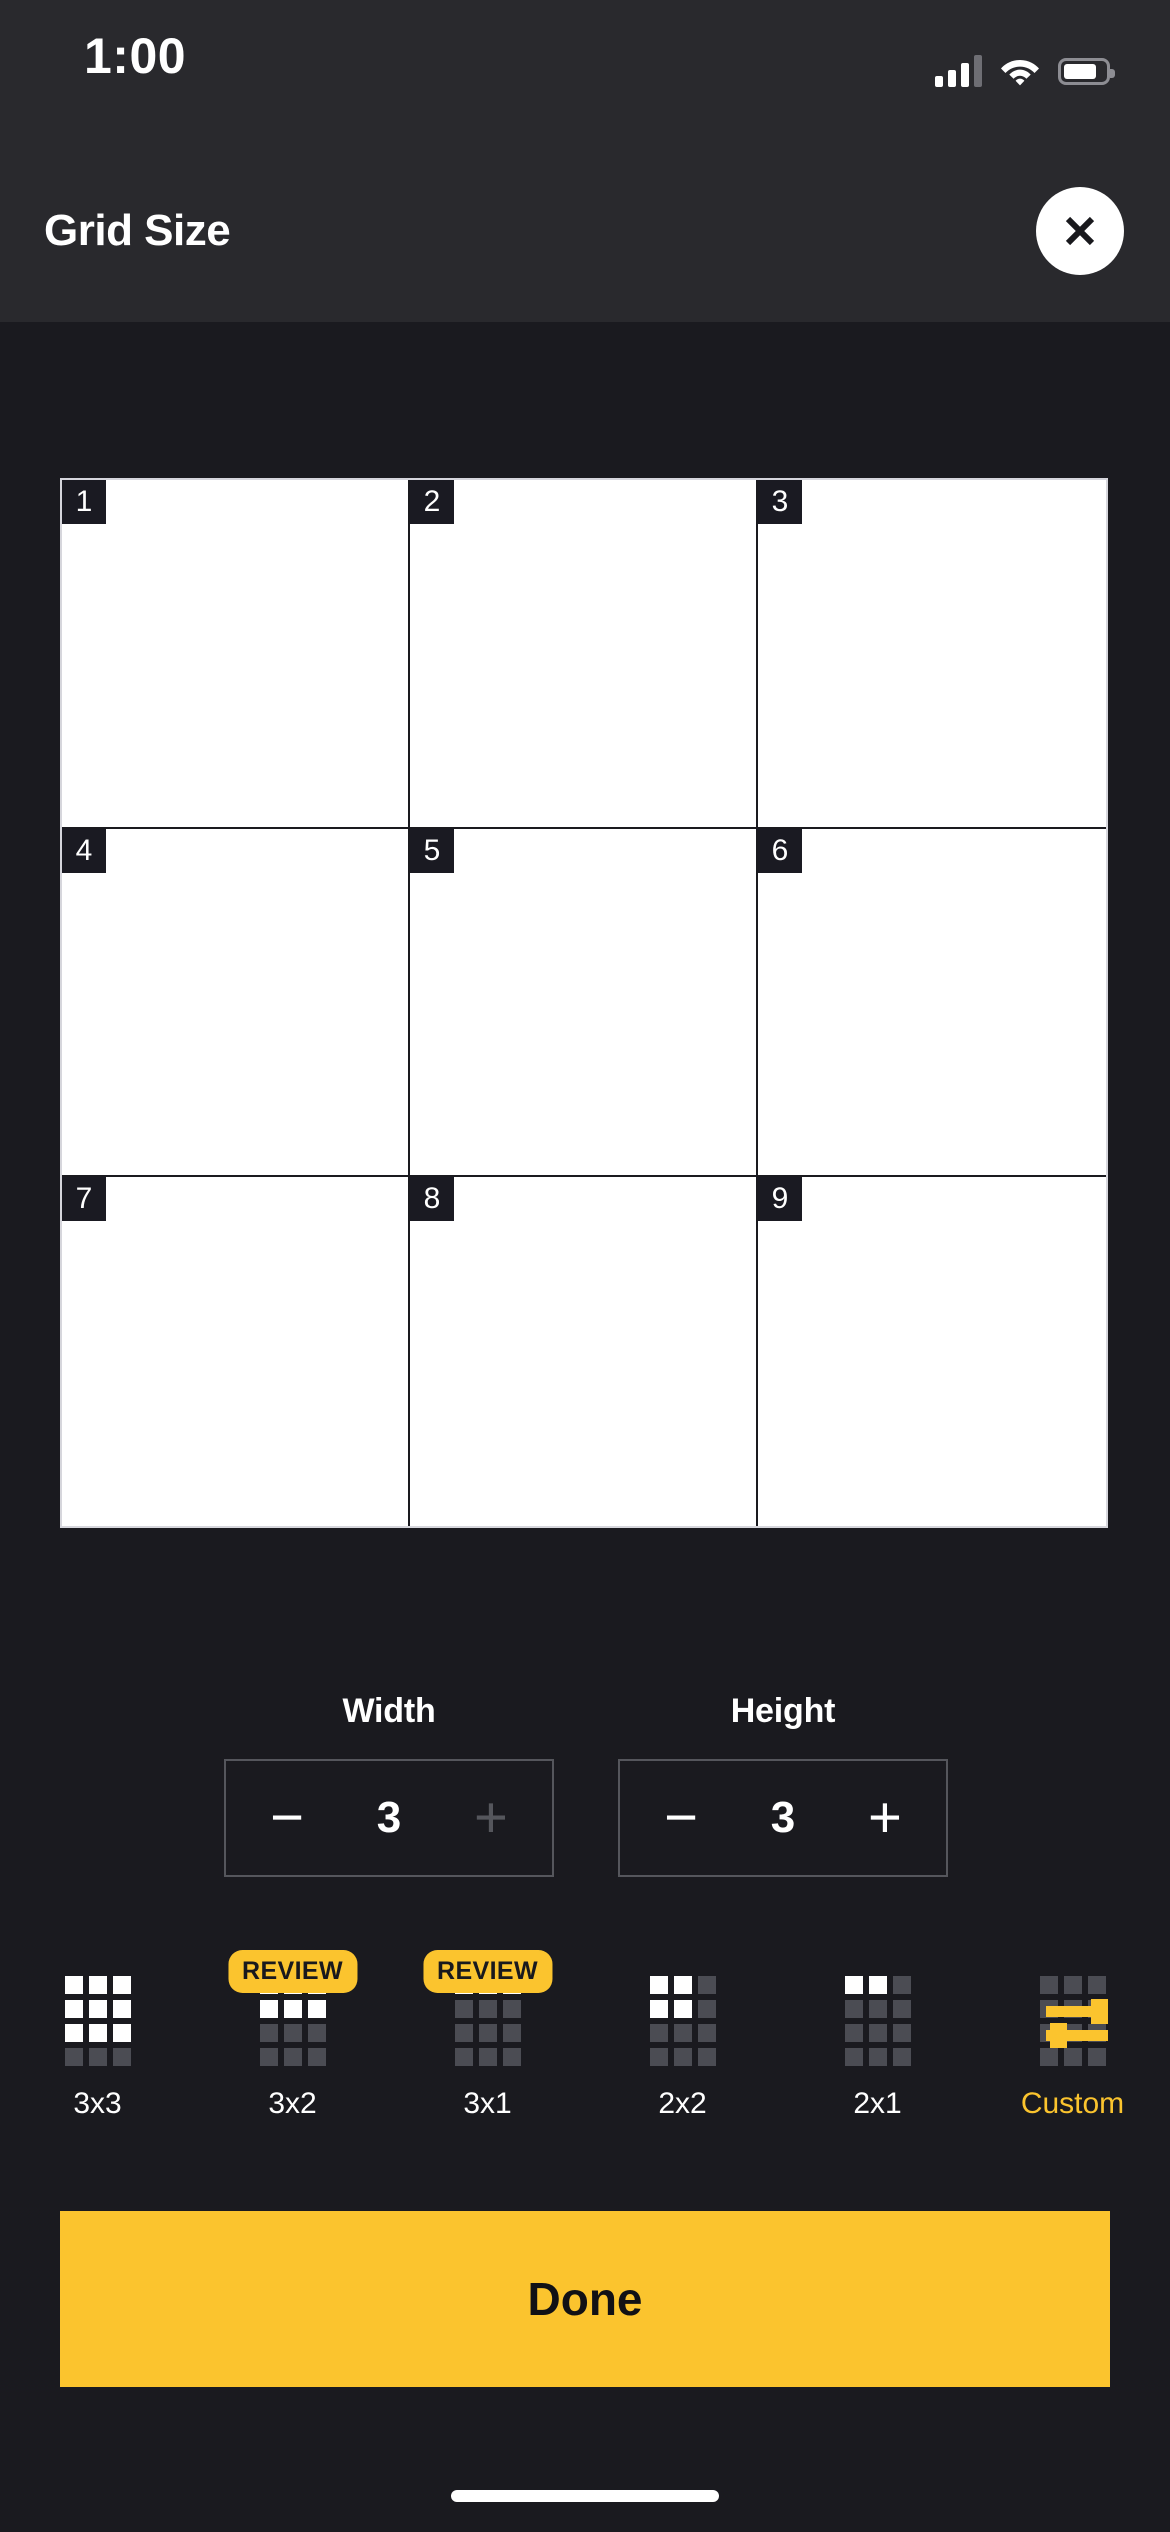 The height and width of the screenshot is (2532, 1170). I want to click on status-bar: 1:00, so click(585, 70).